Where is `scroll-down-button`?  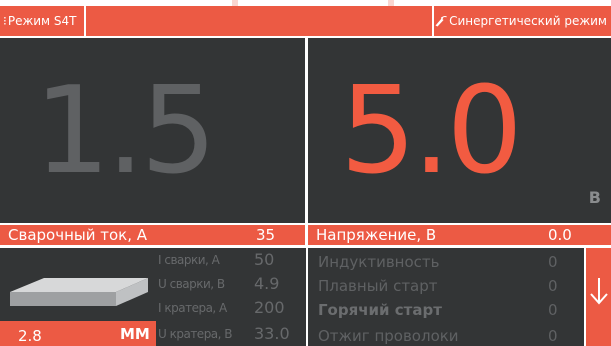 scroll-down-button is located at coordinates (598, 297).